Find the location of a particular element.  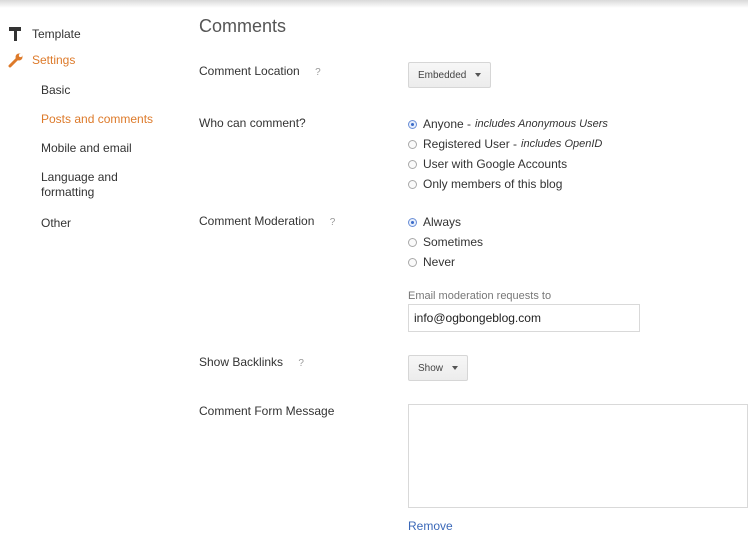

sidebar-item-template: Template is located at coordinates (44, 34).